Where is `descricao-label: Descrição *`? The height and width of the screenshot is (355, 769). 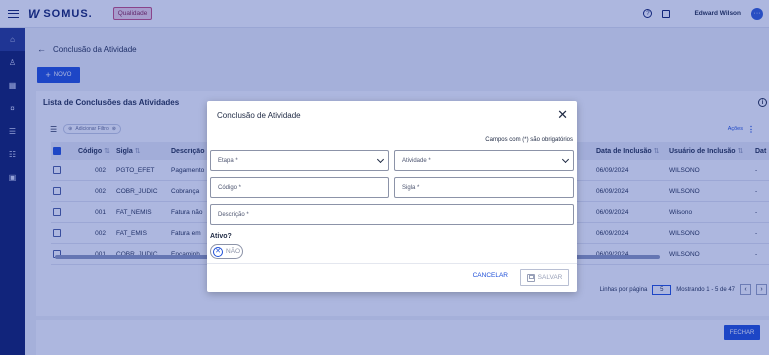
descricao-label: Descrição * is located at coordinates (233, 214).